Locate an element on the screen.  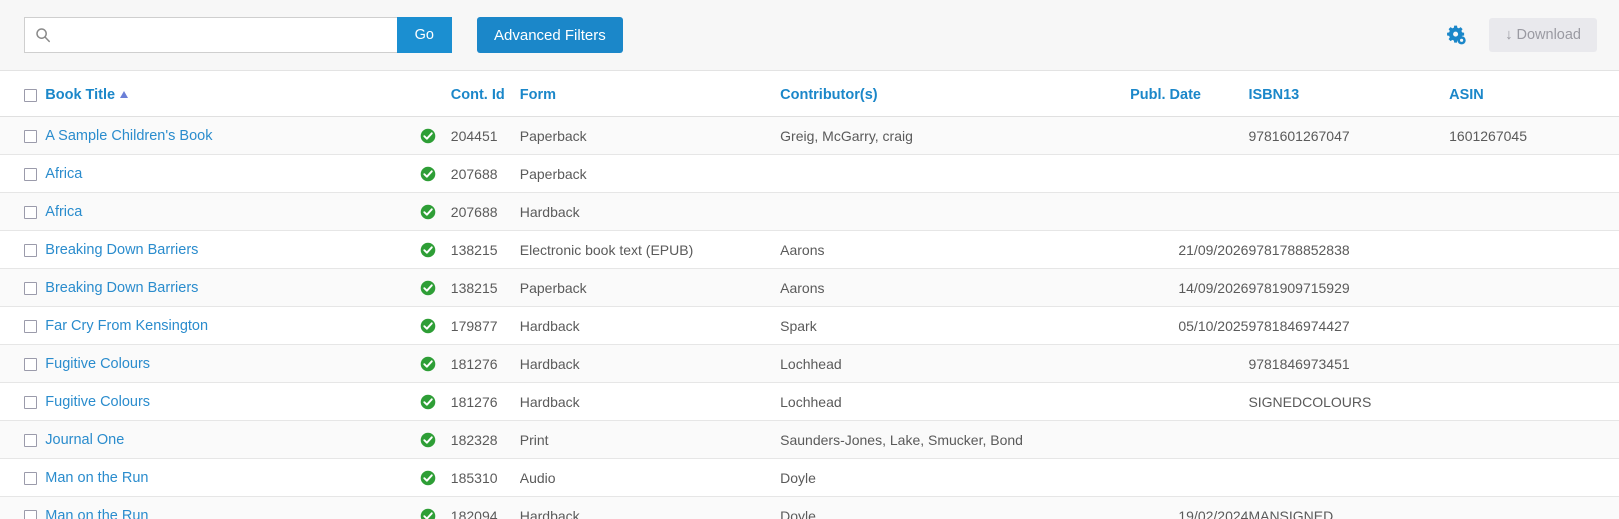
cell-contributors is located at coordinates (955, 173).